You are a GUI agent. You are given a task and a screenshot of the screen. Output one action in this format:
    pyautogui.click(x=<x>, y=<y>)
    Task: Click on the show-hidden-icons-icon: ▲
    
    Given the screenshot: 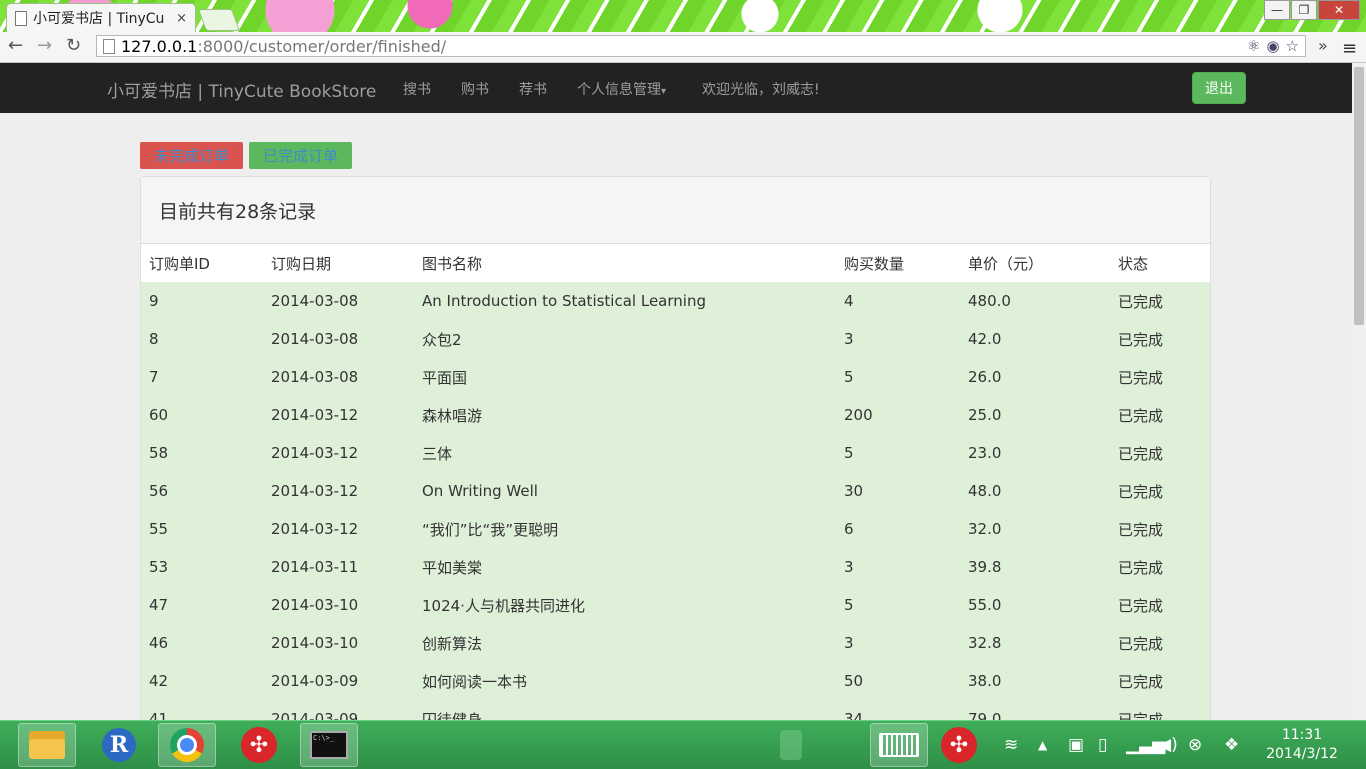 What is the action you would take?
    pyautogui.click(x=1042, y=745)
    